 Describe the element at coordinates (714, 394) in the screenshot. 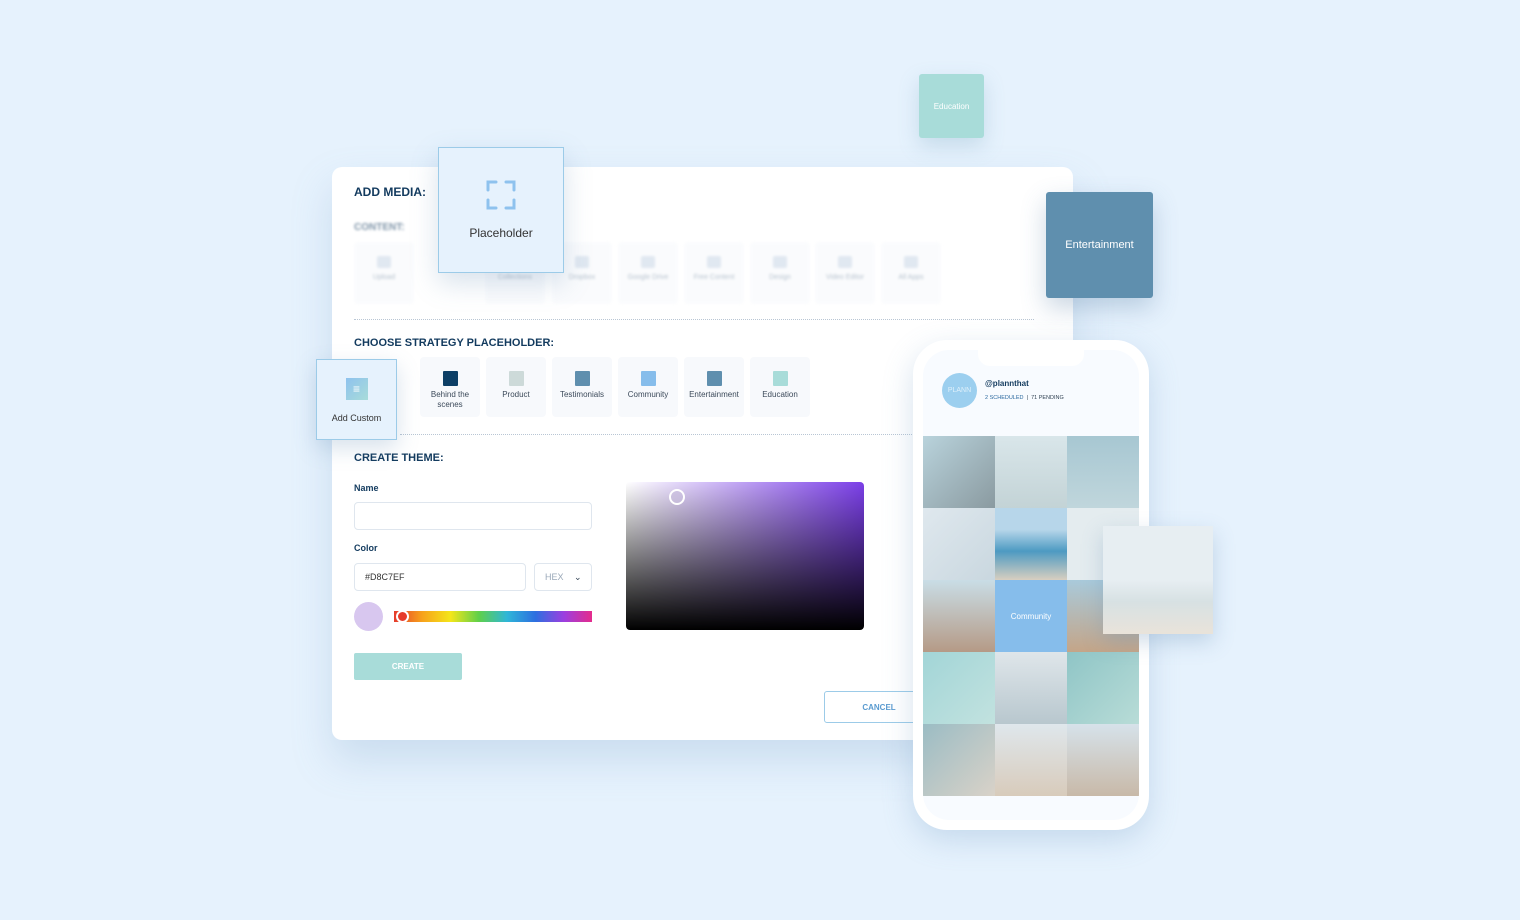

I see `strategy-label: Entertainment` at that location.